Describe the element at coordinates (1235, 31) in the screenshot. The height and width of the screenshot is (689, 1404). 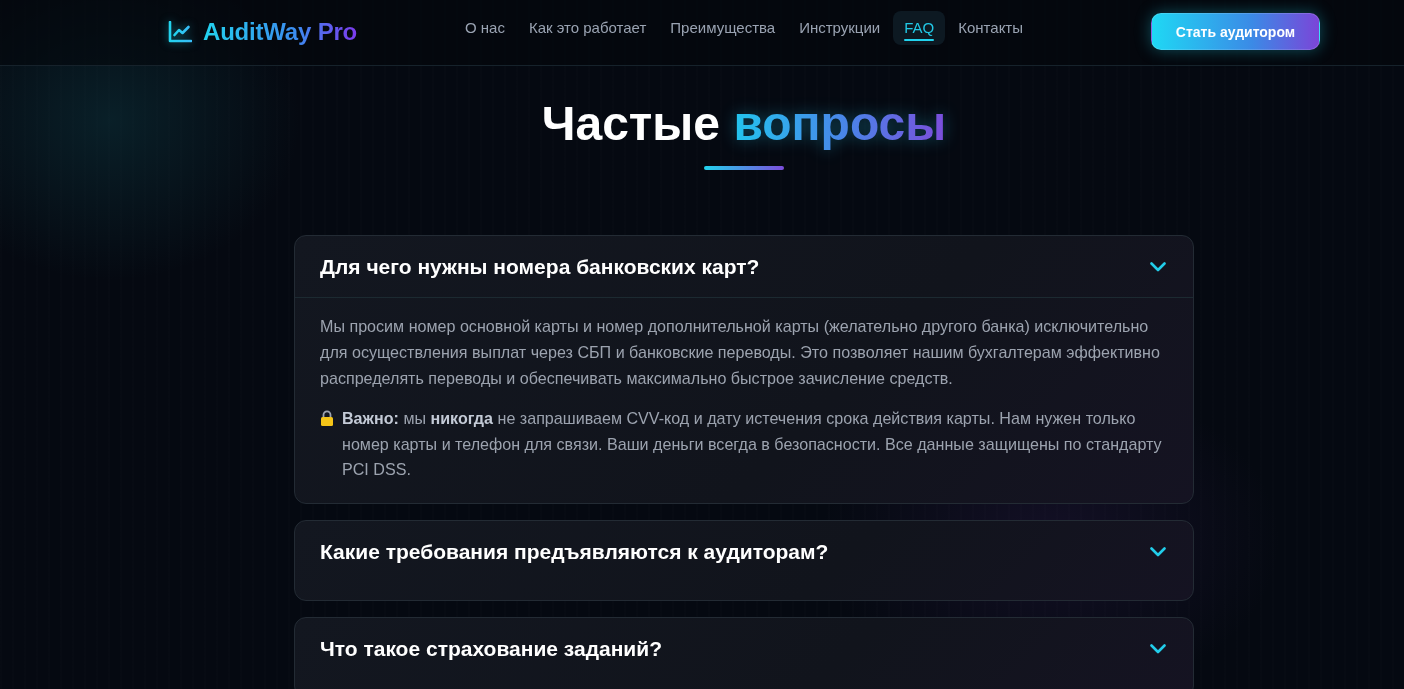
I see `become-auditor-button: Стать аудитором` at that location.